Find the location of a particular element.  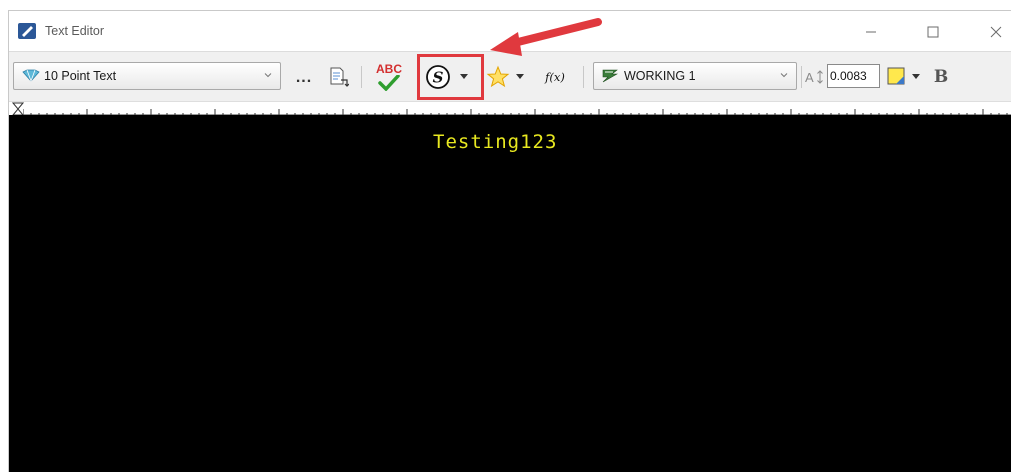

text-height-input: 0.0083 is located at coordinates (853, 76).